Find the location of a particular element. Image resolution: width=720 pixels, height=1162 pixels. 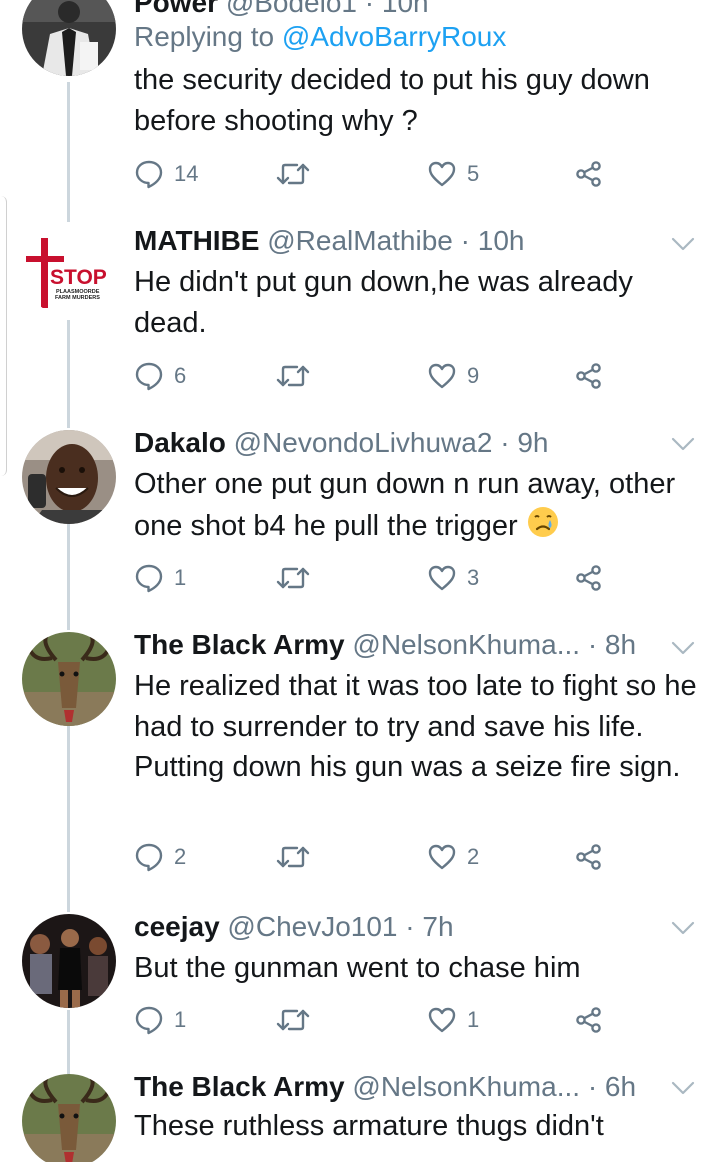

man-in-suit-avatar-image is located at coordinates (69, 38).